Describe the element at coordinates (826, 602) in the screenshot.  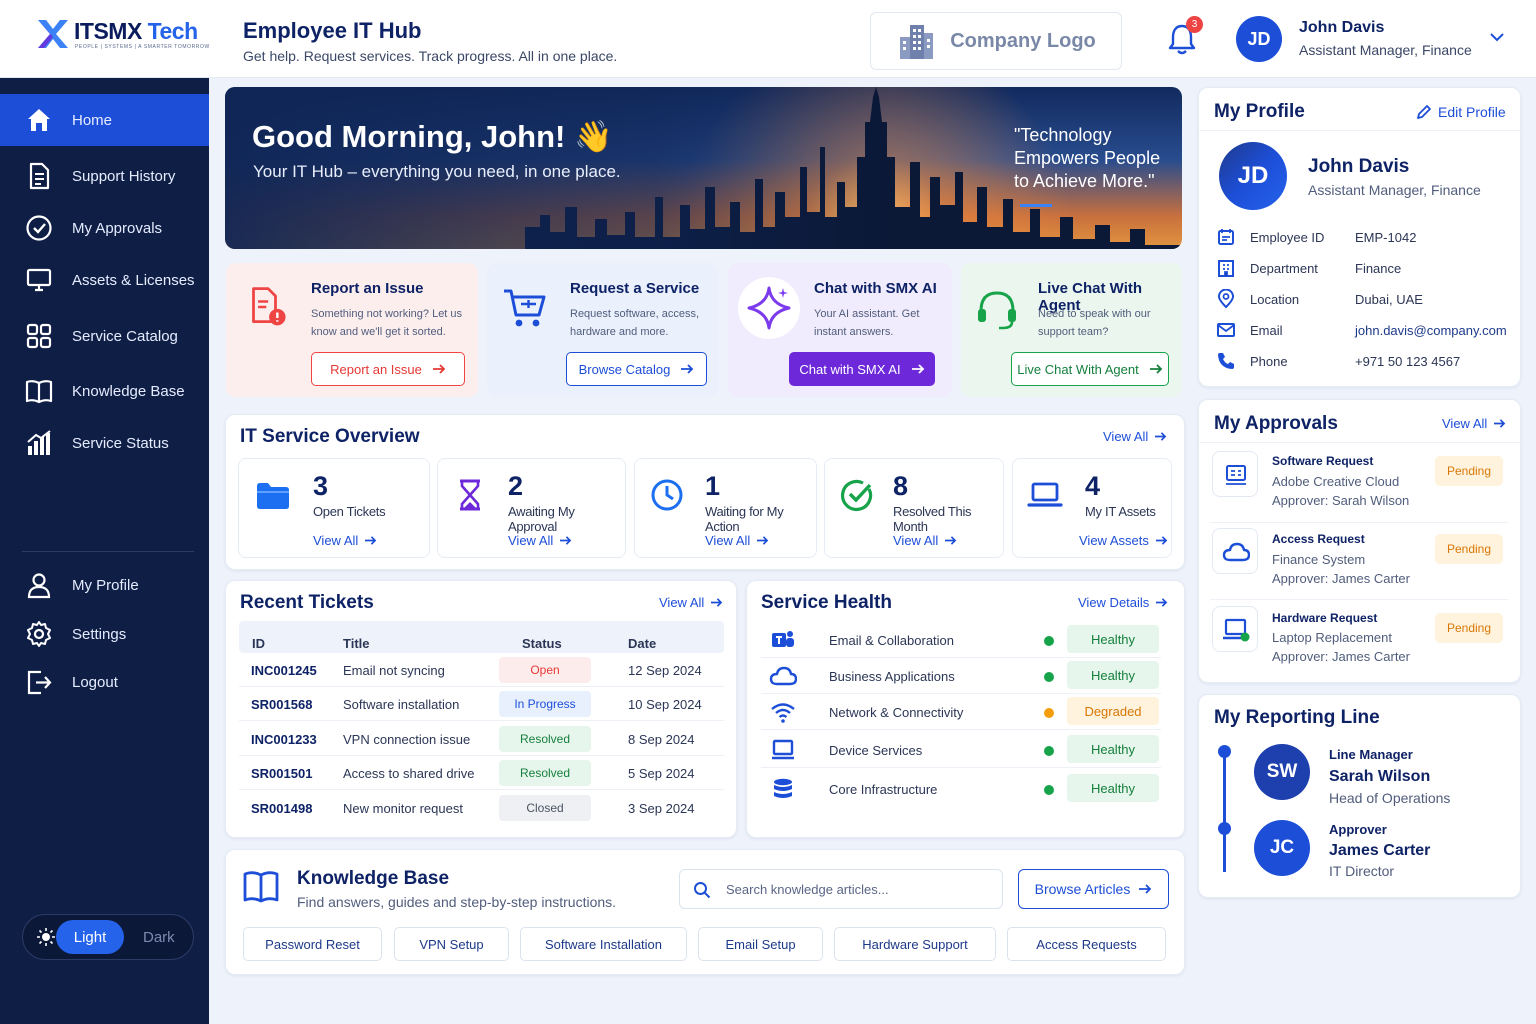
I see `service-health-title: Service Health` at that location.